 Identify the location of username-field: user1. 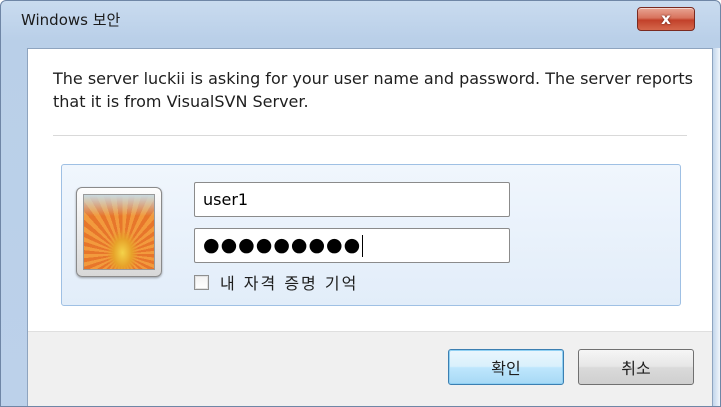
(352, 199).